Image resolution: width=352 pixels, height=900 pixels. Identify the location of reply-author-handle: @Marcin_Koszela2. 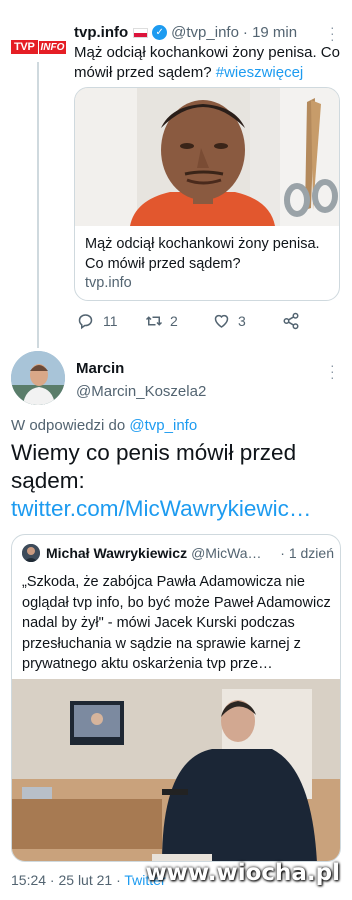
(141, 391).